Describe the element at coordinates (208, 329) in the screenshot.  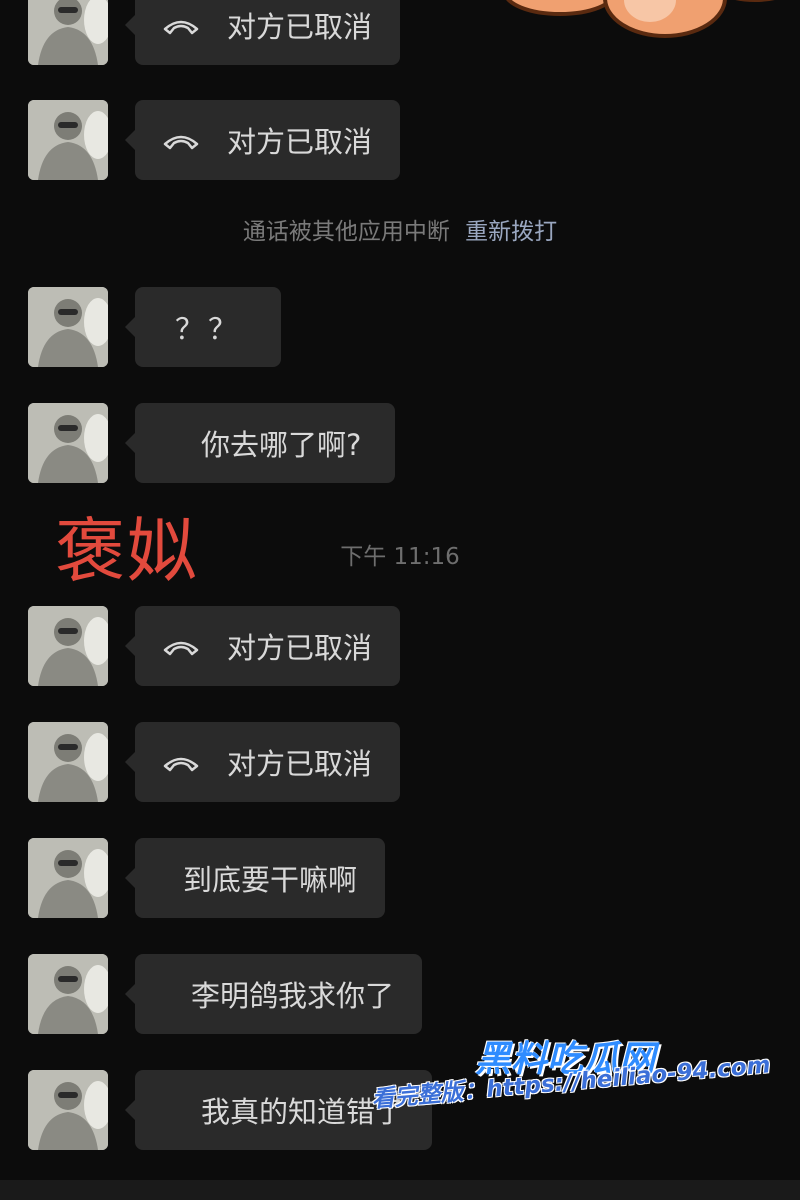
I see `message-text: ？？` at that location.